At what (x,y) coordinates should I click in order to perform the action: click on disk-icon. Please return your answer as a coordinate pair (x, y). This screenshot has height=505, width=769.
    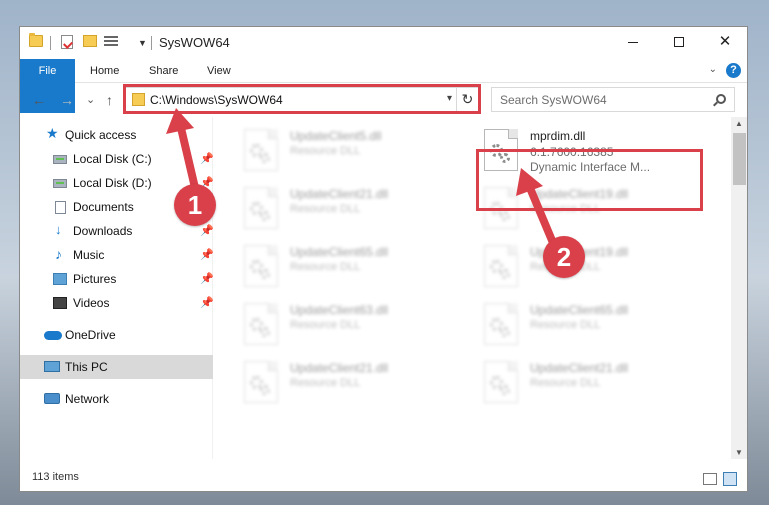
    Looking at the image, I should click on (60, 159).